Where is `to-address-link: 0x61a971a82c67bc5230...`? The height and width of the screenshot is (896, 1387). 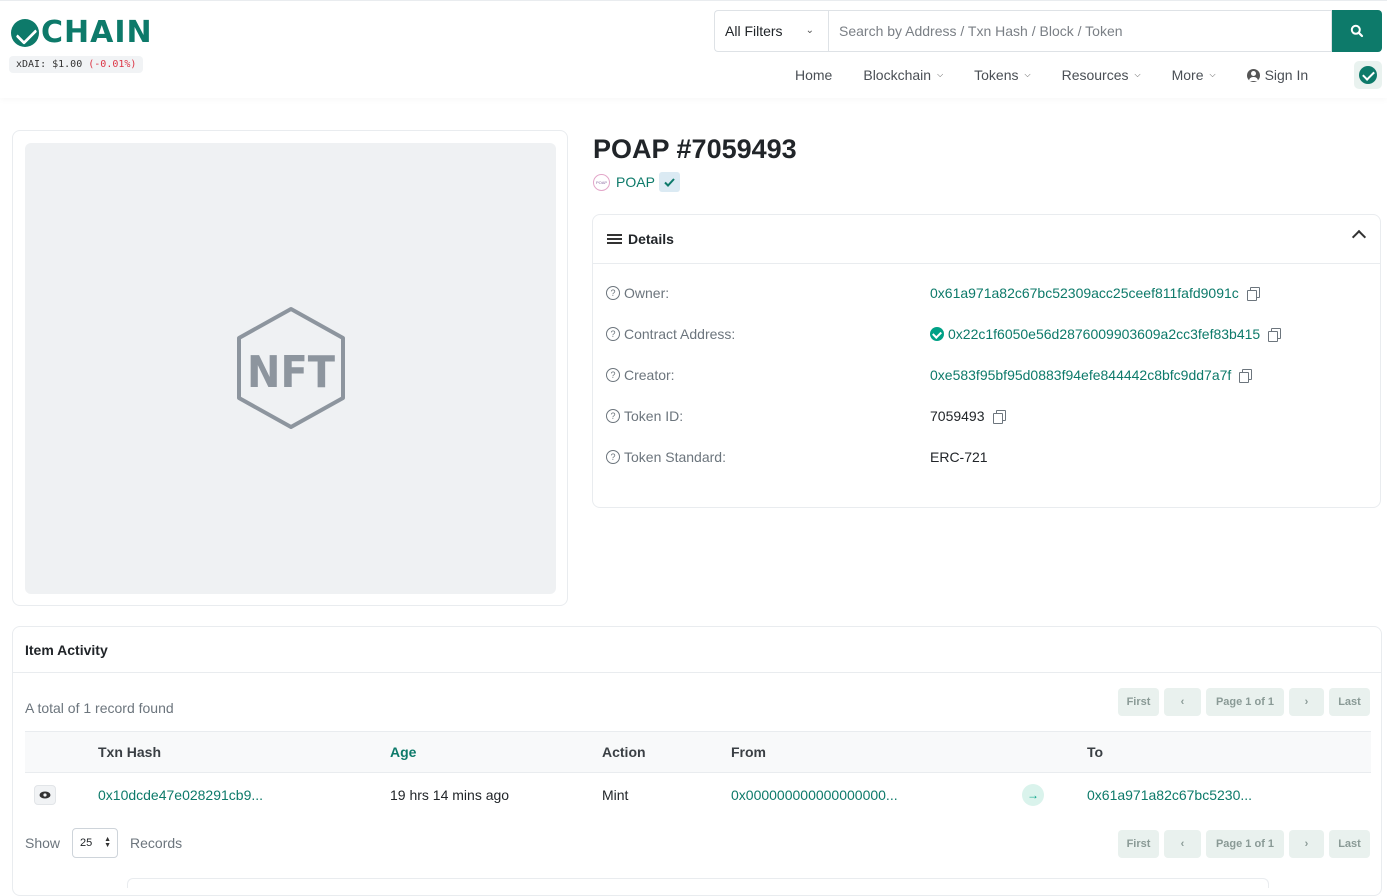
to-address-link: 0x61a971a82c67bc5230... is located at coordinates (1169, 795).